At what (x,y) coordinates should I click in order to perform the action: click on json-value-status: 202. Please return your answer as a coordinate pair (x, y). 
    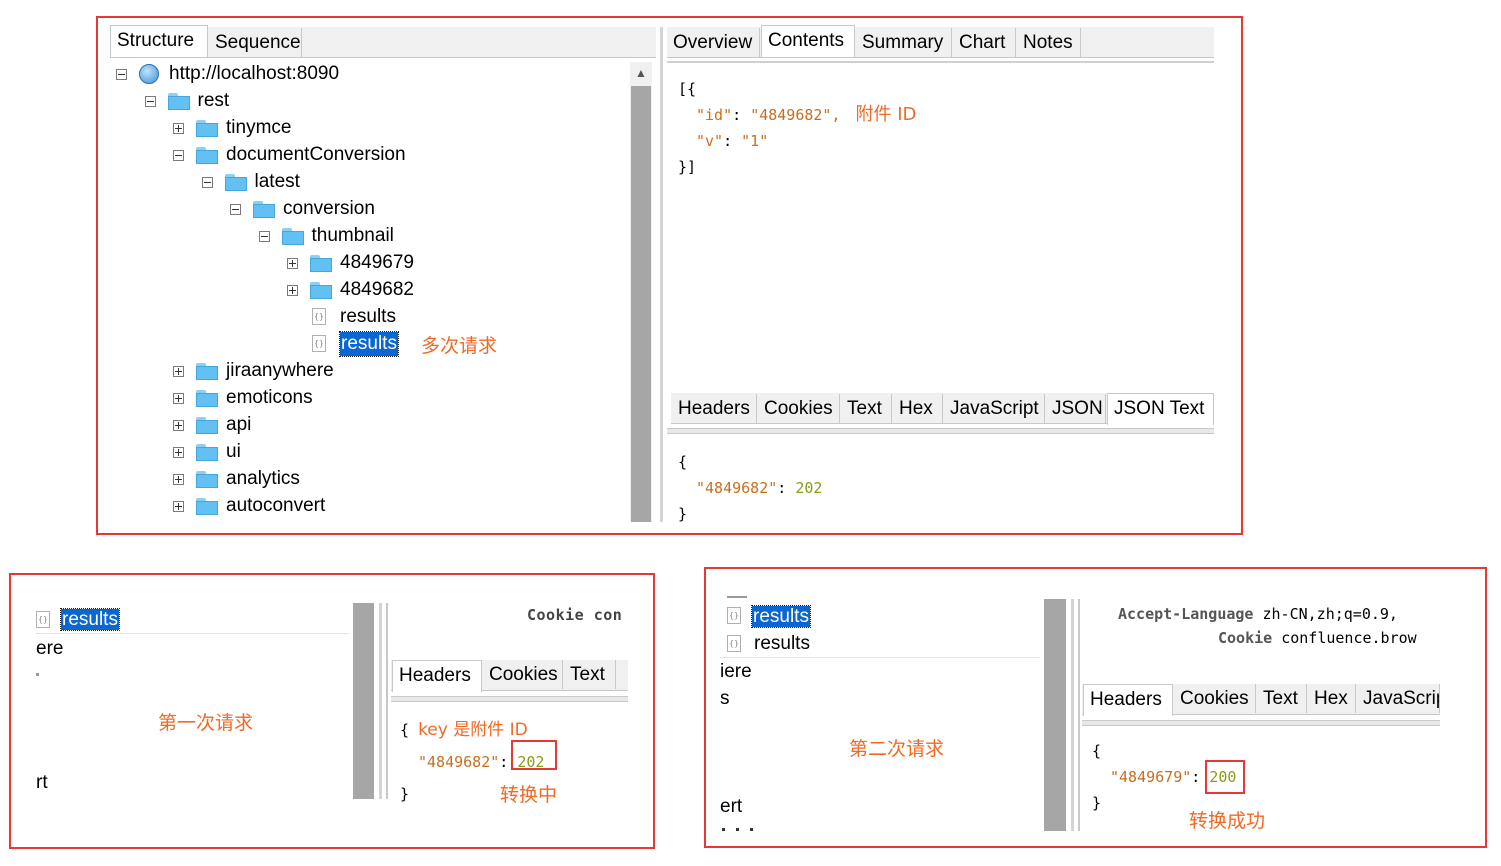
    Looking at the image, I should click on (809, 488).